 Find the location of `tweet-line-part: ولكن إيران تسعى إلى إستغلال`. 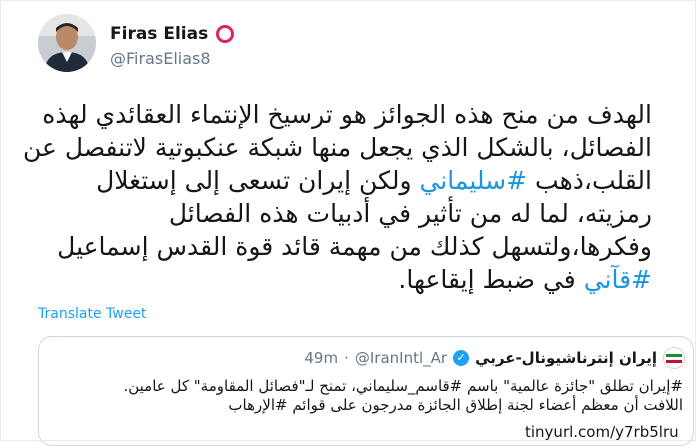

tweet-line-part: ولكن إيران تسعى إلى إستغلال is located at coordinates (258, 180).